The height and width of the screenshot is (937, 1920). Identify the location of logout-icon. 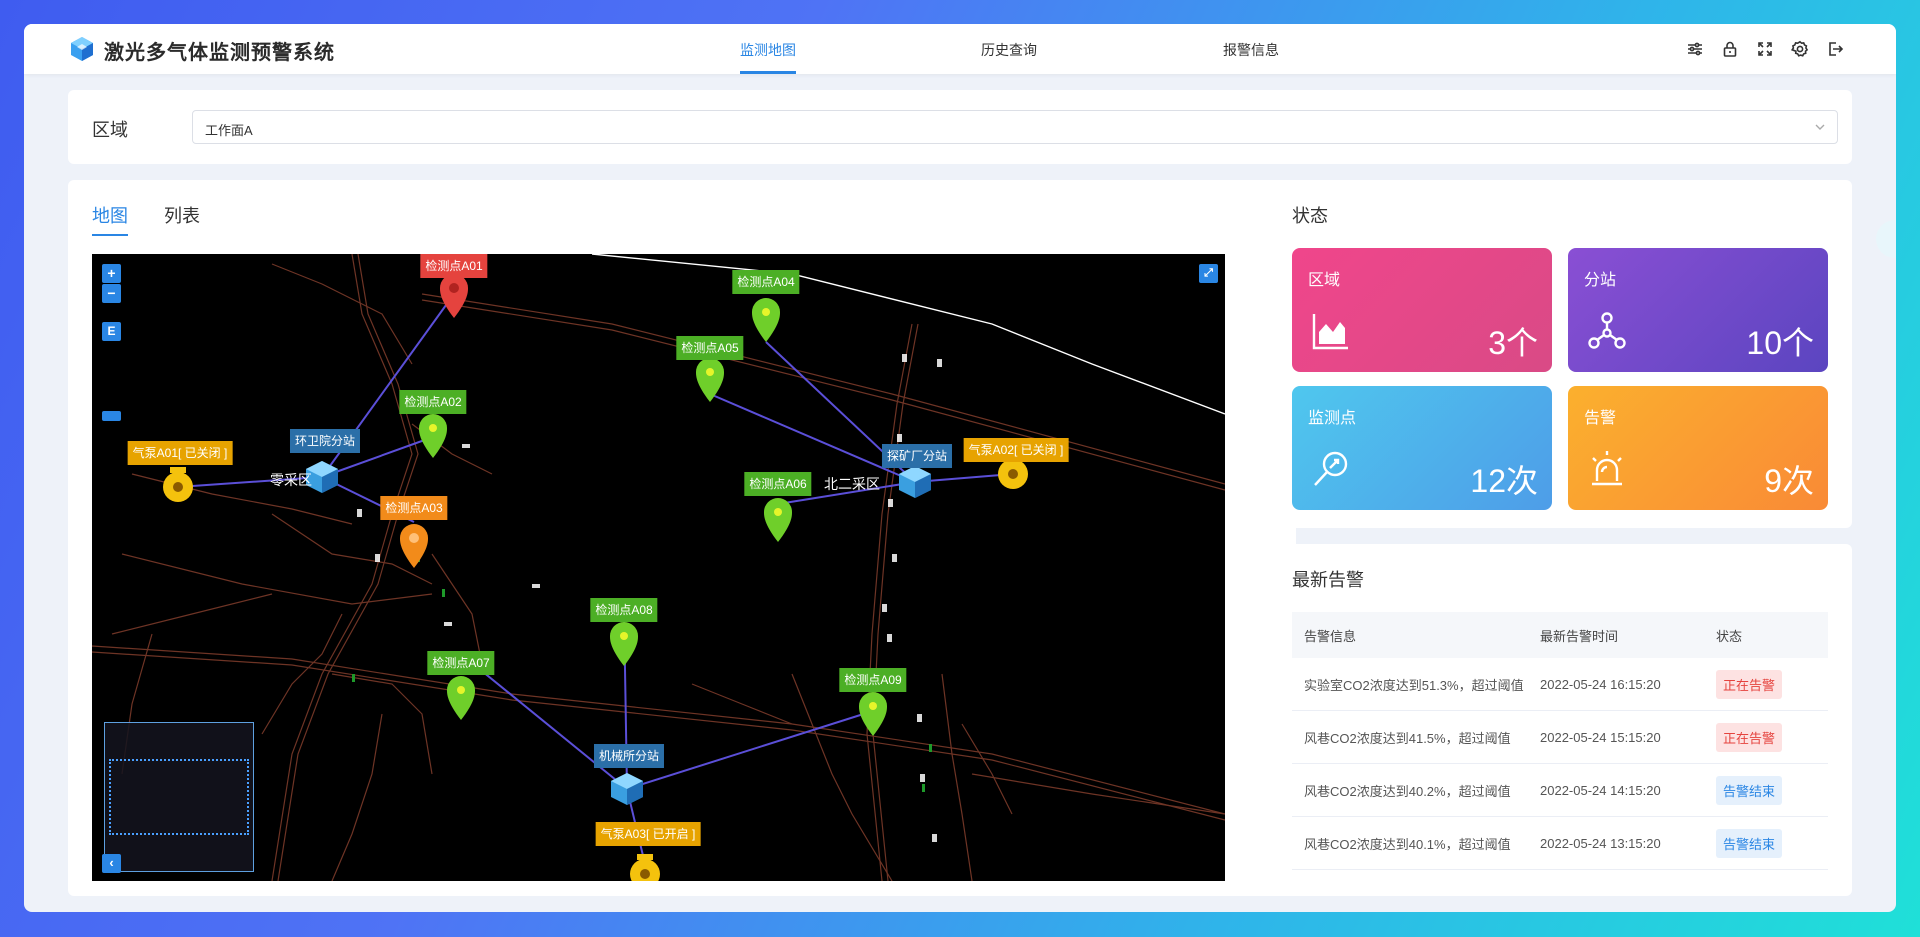
(1835, 49).